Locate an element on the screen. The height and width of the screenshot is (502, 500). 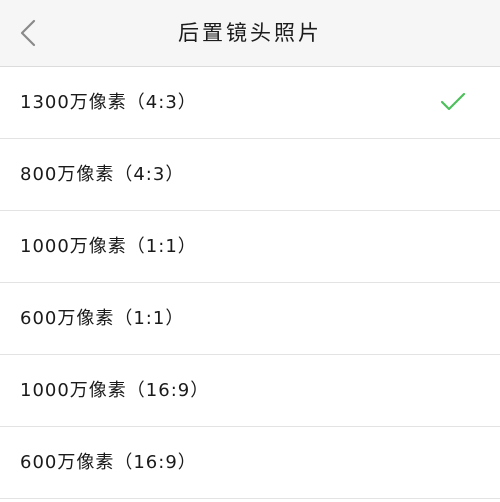
page-title: 后置镜头照片 is located at coordinates (250, 33).